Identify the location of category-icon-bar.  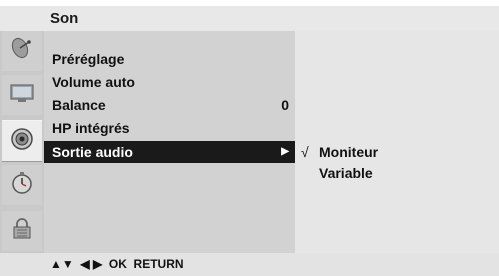
(22, 142).